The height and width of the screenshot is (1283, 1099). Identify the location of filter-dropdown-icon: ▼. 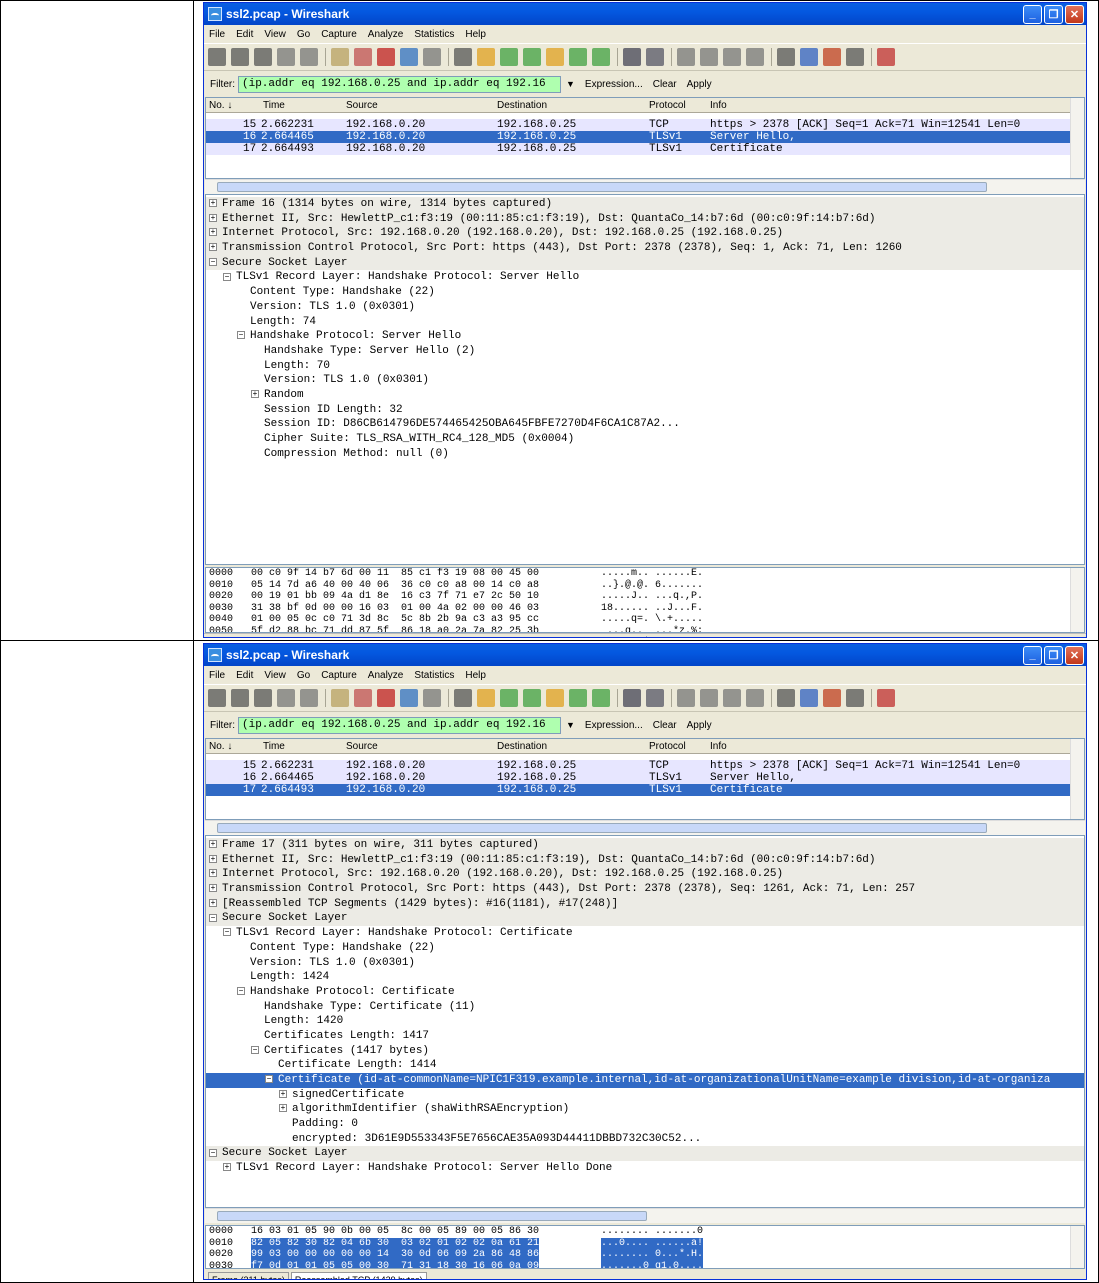
(570, 84).